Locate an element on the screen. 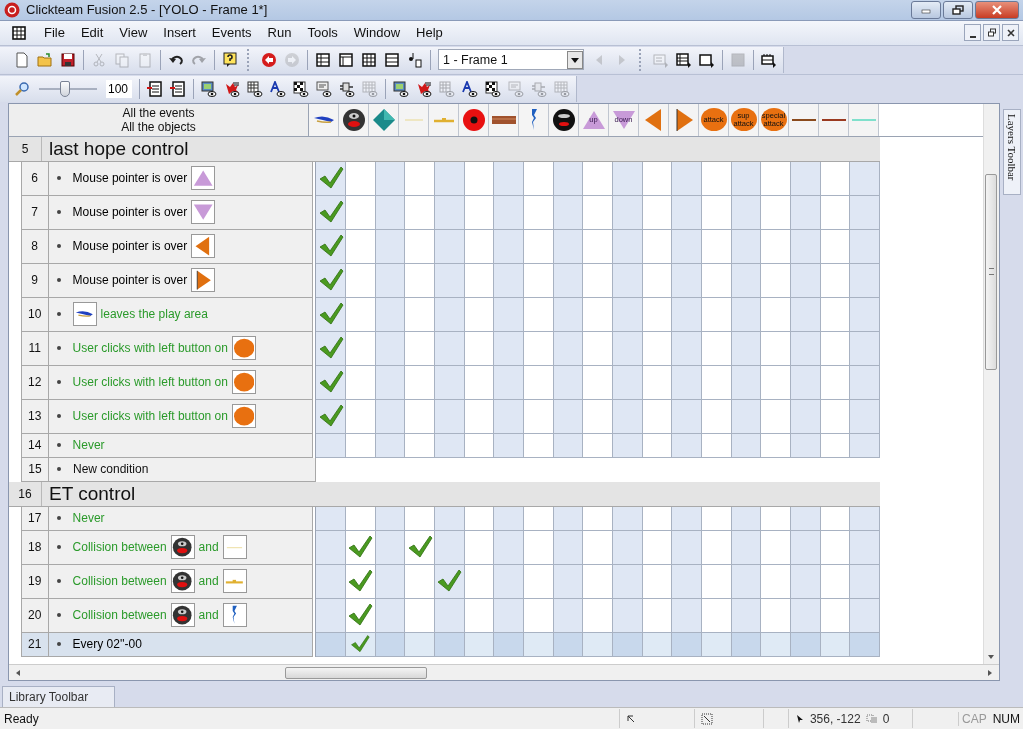 The width and height of the screenshot is (1023, 729). list-view-icon is located at coordinates (323, 59).